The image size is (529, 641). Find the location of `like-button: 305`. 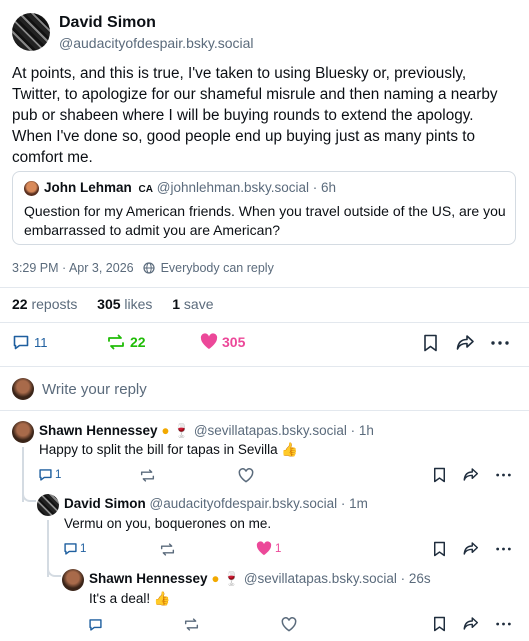

like-button: 305 is located at coordinates (222, 341).